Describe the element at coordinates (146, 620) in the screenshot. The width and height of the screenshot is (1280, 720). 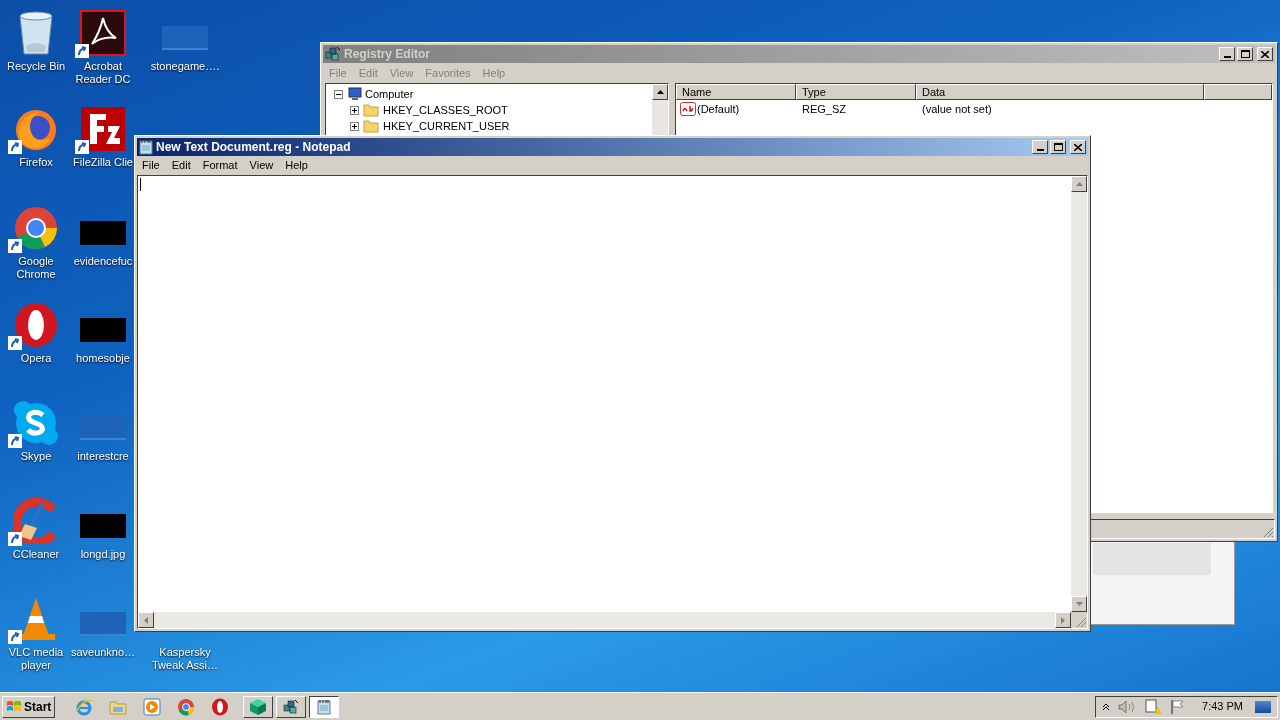
I see `scroll-left-icon` at that location.